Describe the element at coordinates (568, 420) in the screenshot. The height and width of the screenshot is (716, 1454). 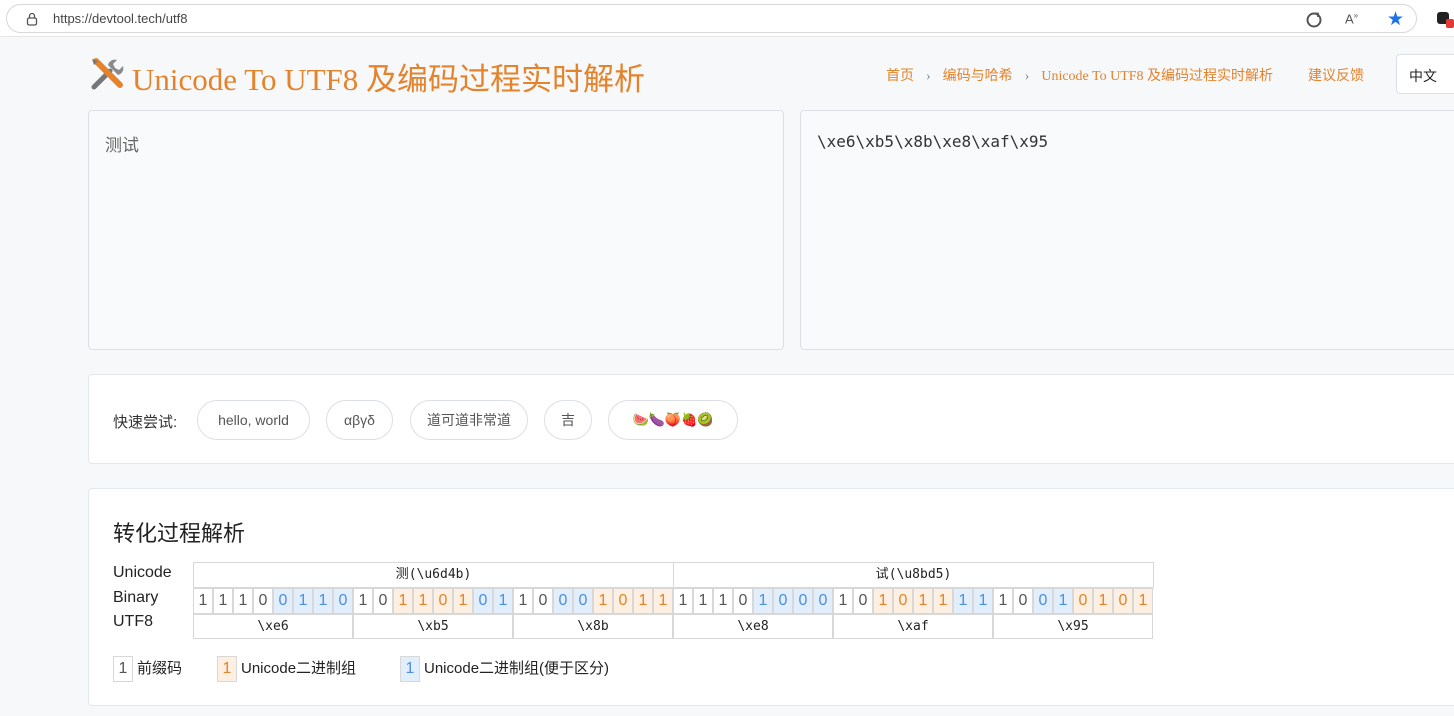
I see `quick-try-chip-ji: 吉` at that location.